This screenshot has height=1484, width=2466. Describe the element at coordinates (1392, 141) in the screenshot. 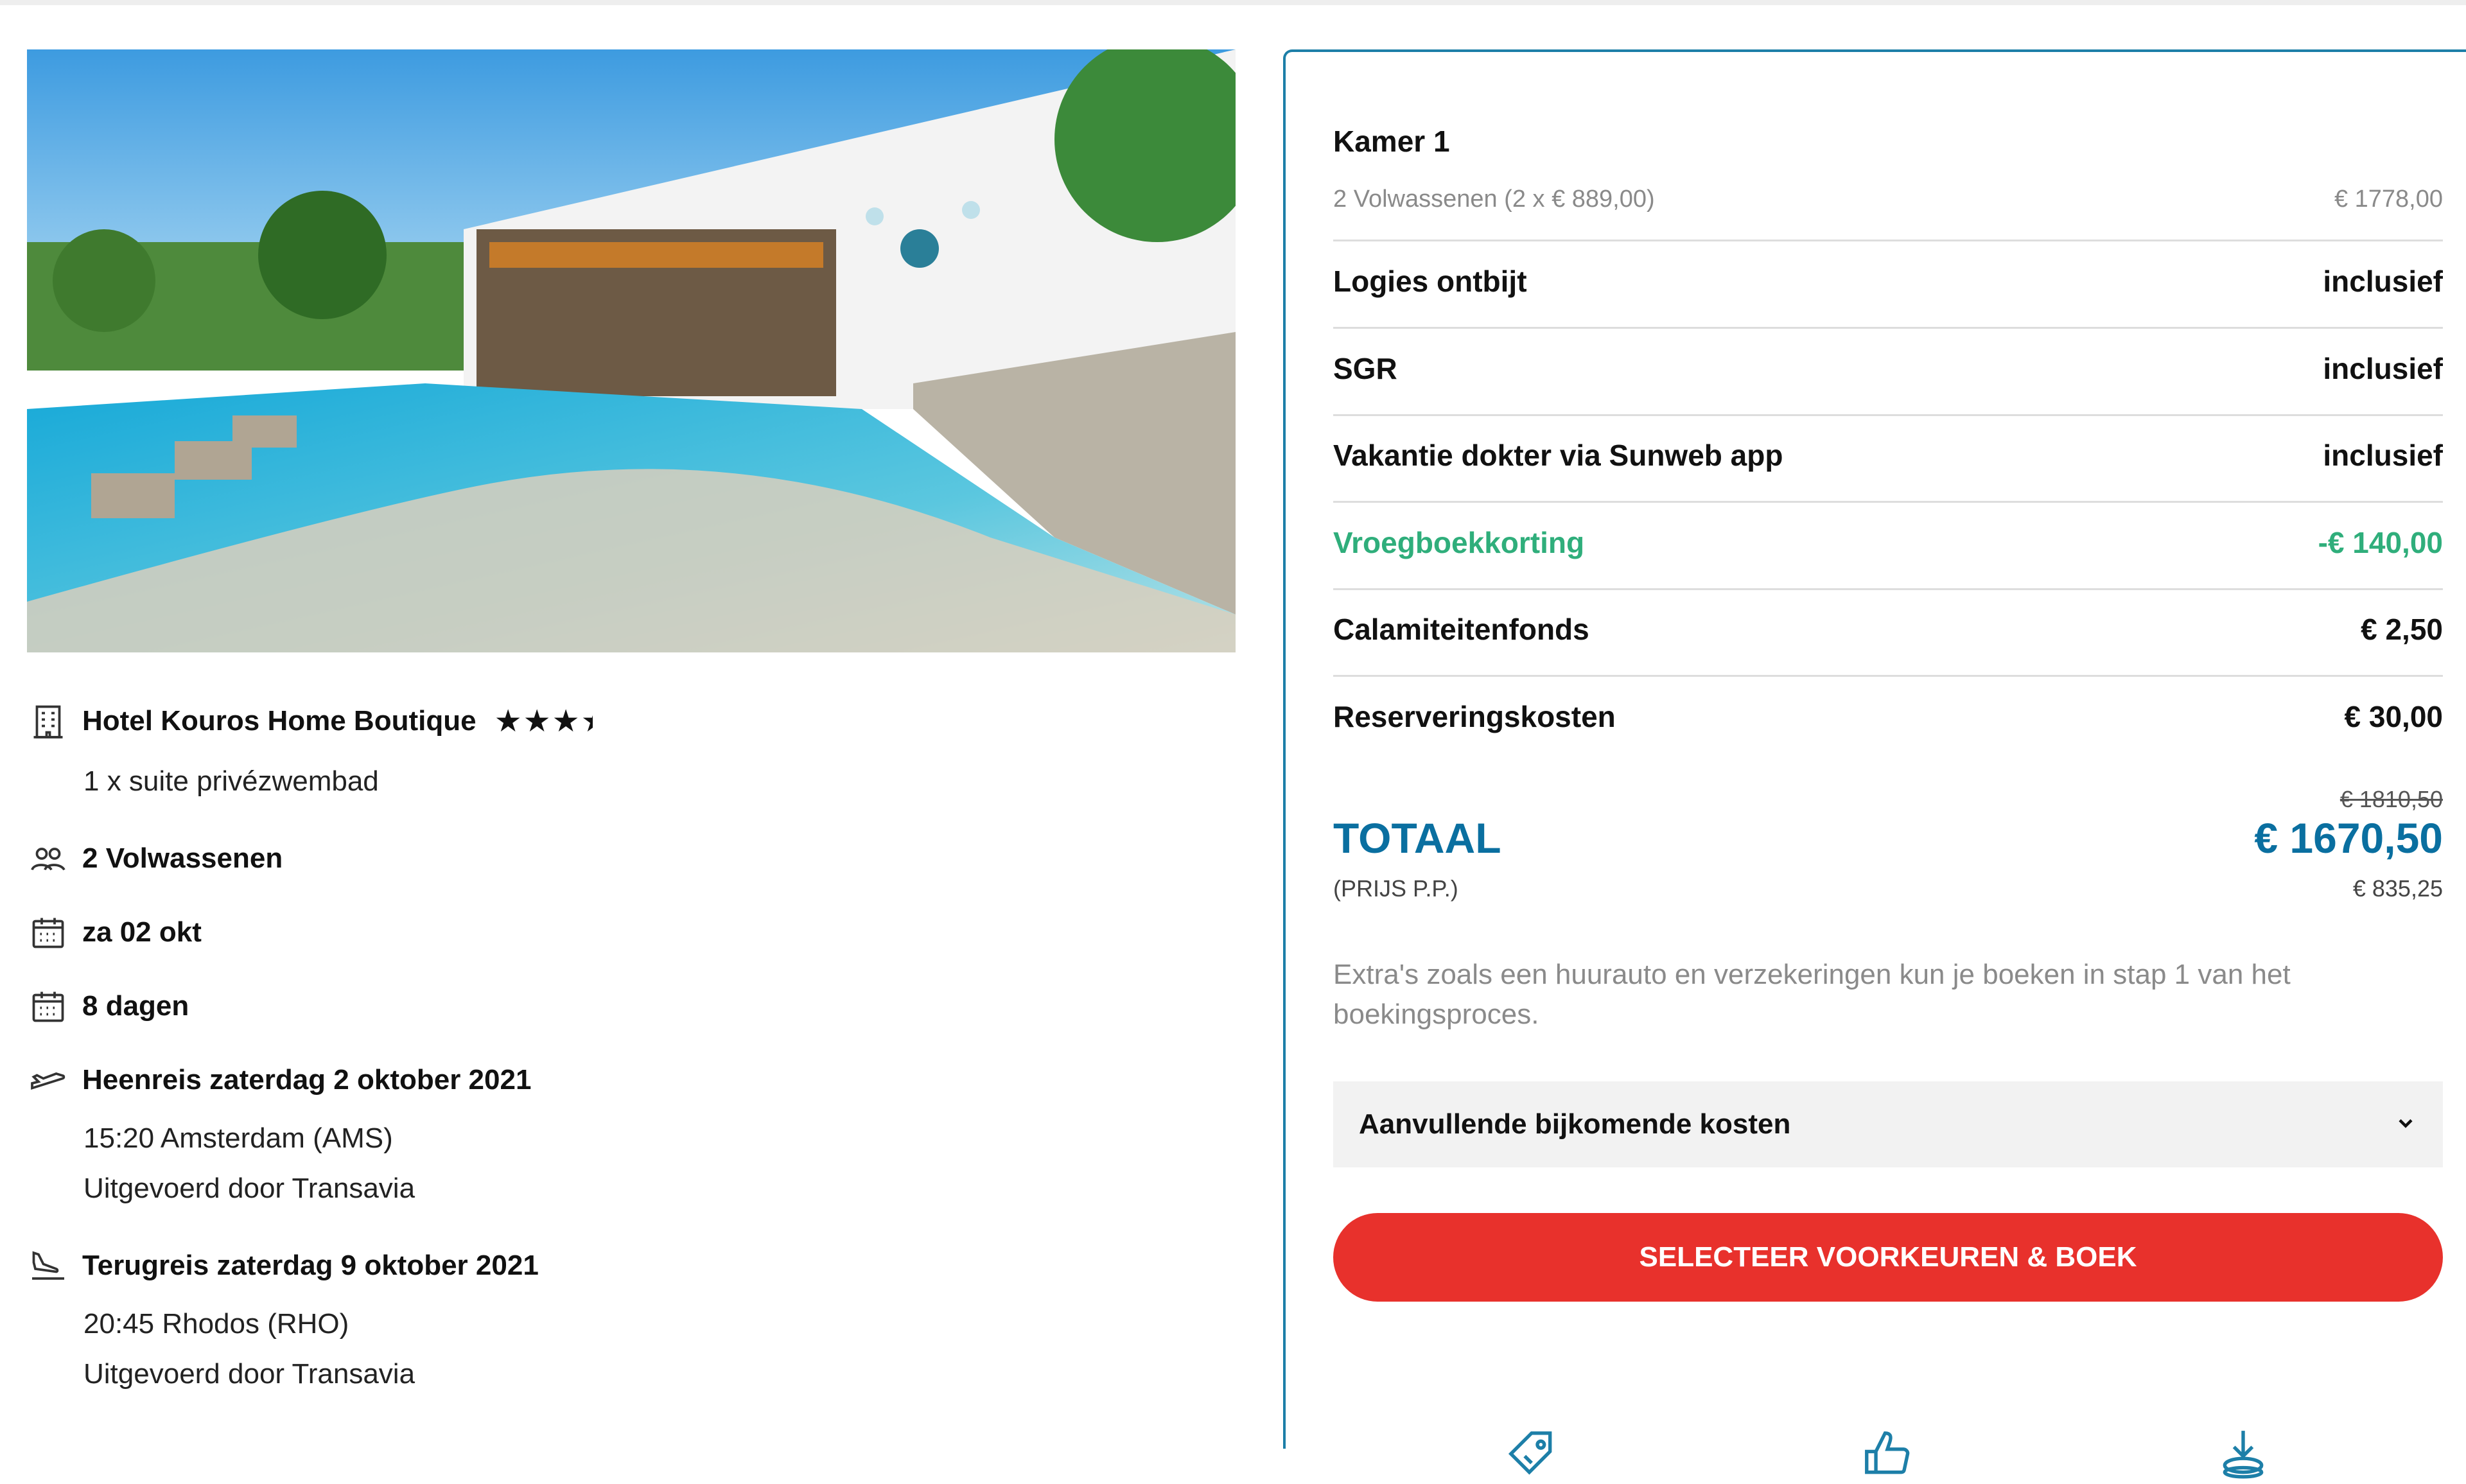

I see `room-title: Kamer 1` at that location.